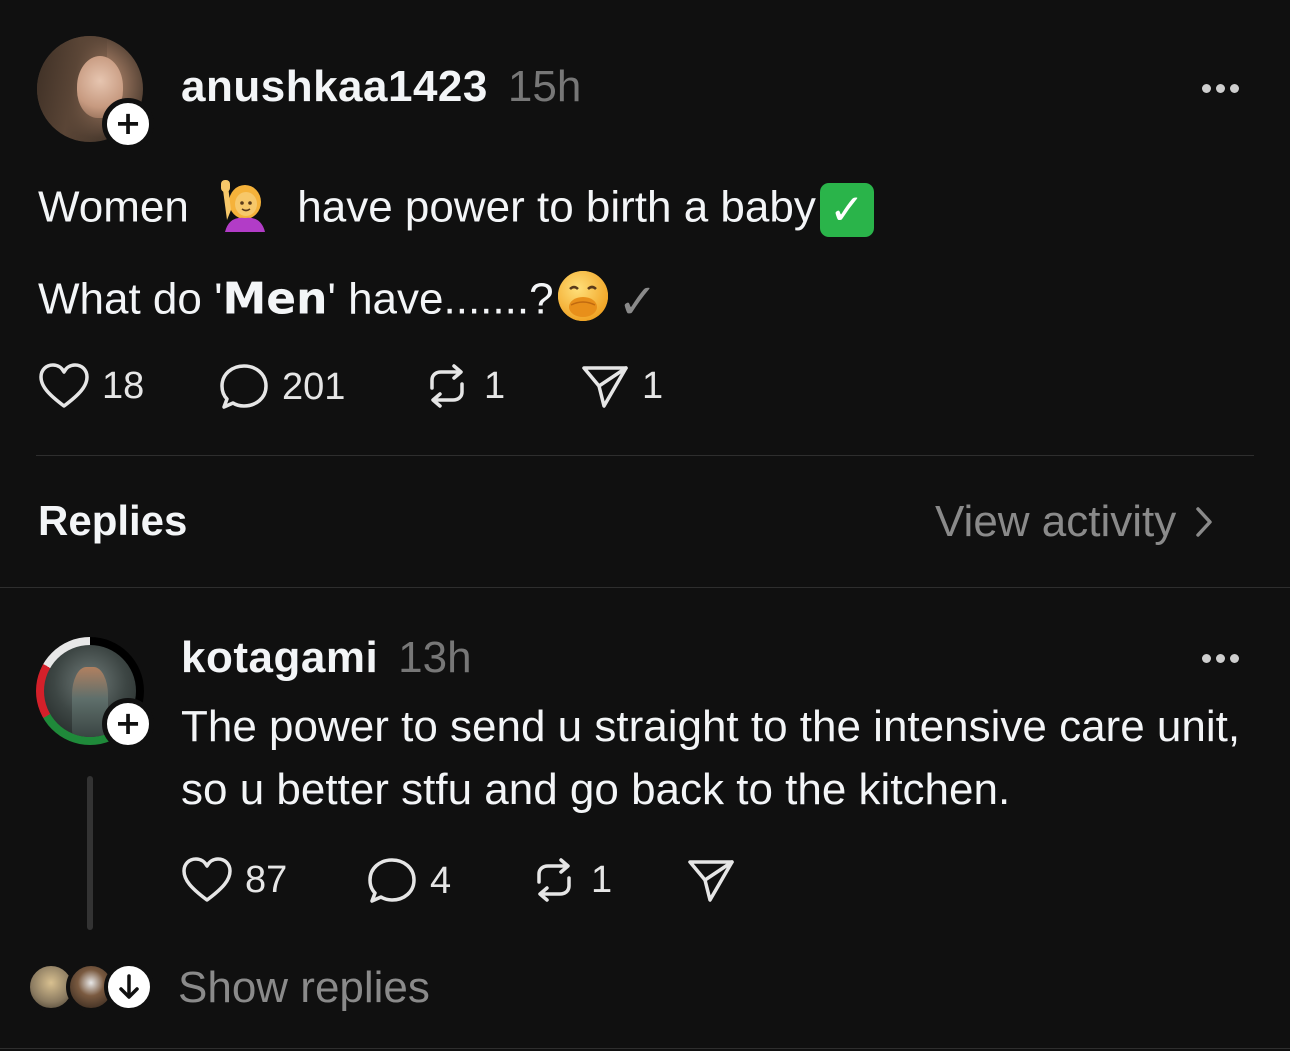 This screenshot has width=1290, height=1051. Describe the element at coordinates (334, 87) in the screenshot. I see `post-username: anushkaa1423` at that location.